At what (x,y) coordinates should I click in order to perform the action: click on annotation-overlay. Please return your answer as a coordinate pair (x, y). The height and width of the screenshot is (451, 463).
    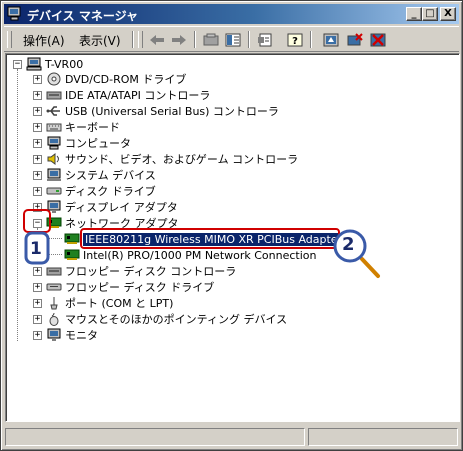
    Looking at the image, I should click on (201, 243).